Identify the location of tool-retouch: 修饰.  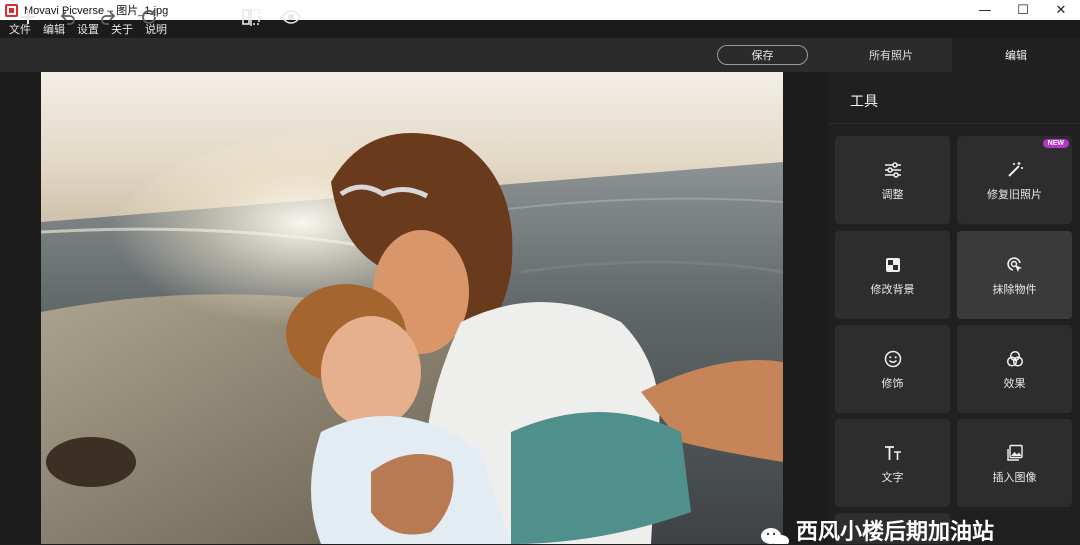
(892, 369).